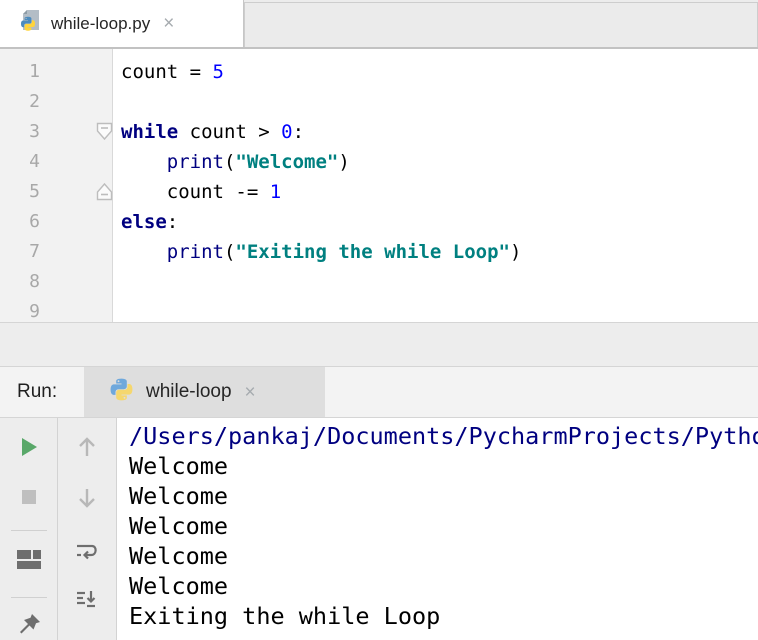  Describe the element at coordinates (87, 498) in the screenshot. I see `next-occurrence-button` at that location.